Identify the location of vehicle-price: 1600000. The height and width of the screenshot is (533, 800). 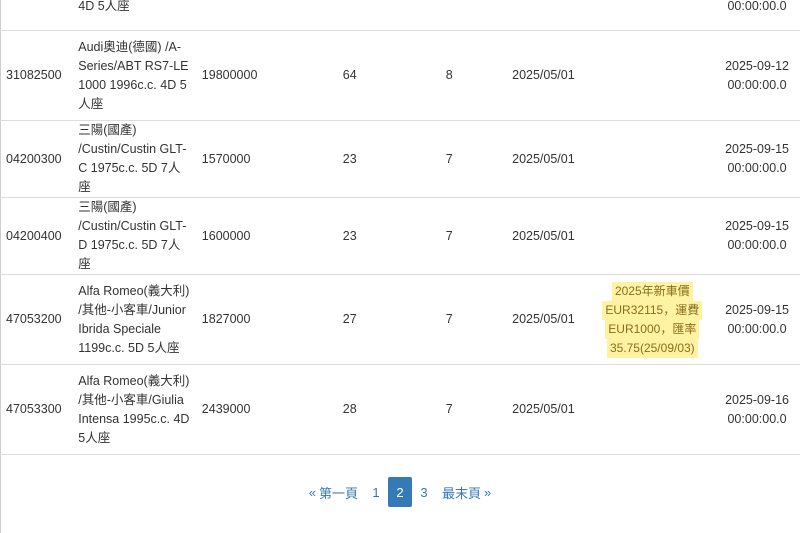
(246, 236).